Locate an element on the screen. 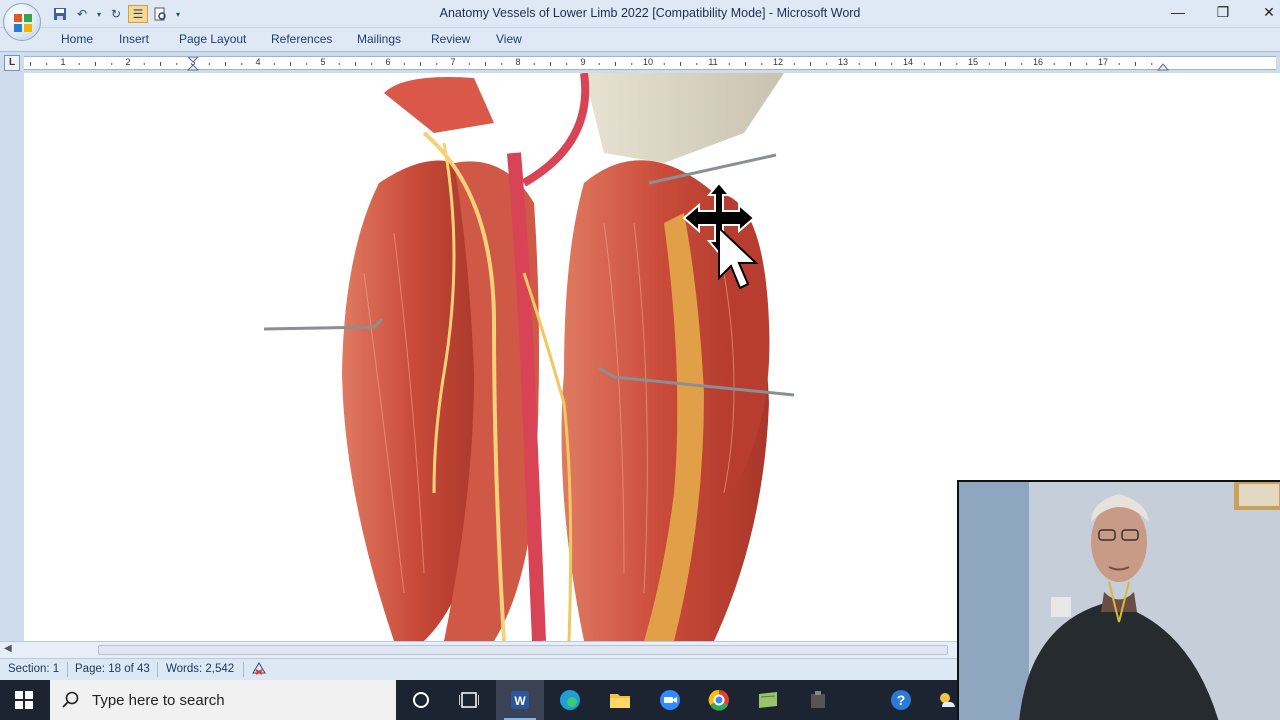  ruler-row: L 1234567891011121314151617 is located at coordinates (640, 63).